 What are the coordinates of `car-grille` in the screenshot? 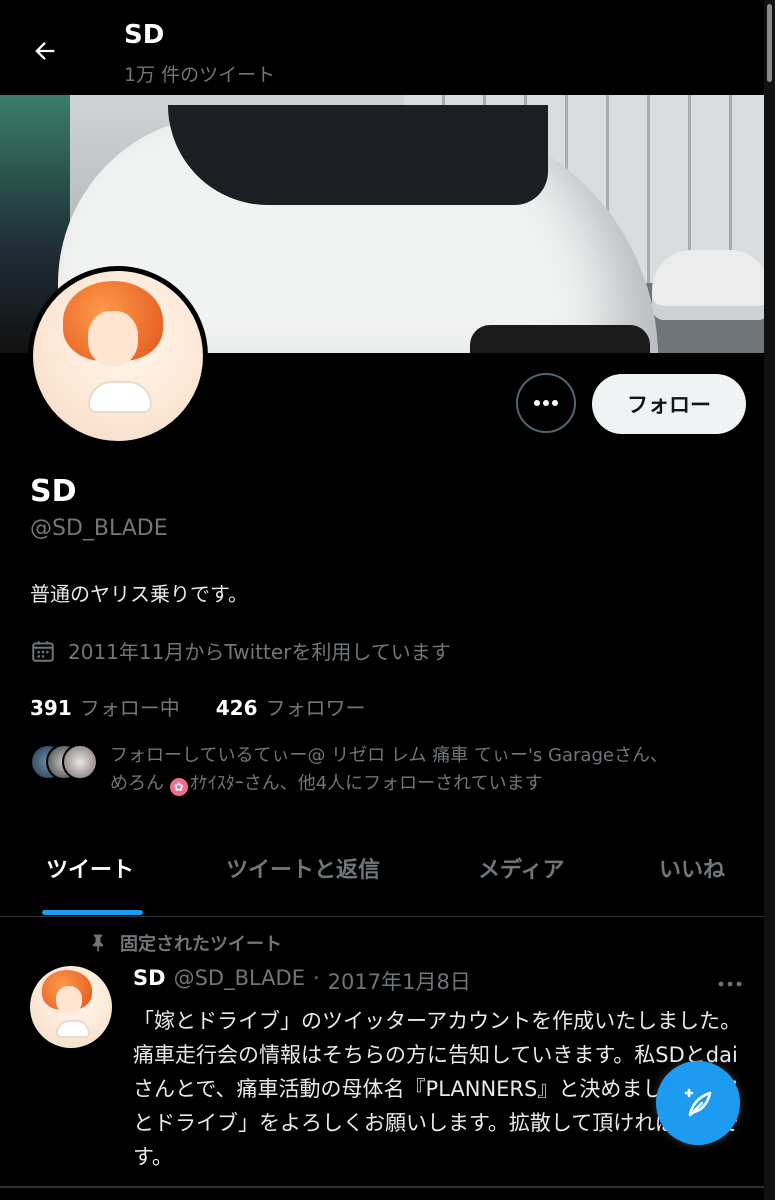 It's located at (560, 339).